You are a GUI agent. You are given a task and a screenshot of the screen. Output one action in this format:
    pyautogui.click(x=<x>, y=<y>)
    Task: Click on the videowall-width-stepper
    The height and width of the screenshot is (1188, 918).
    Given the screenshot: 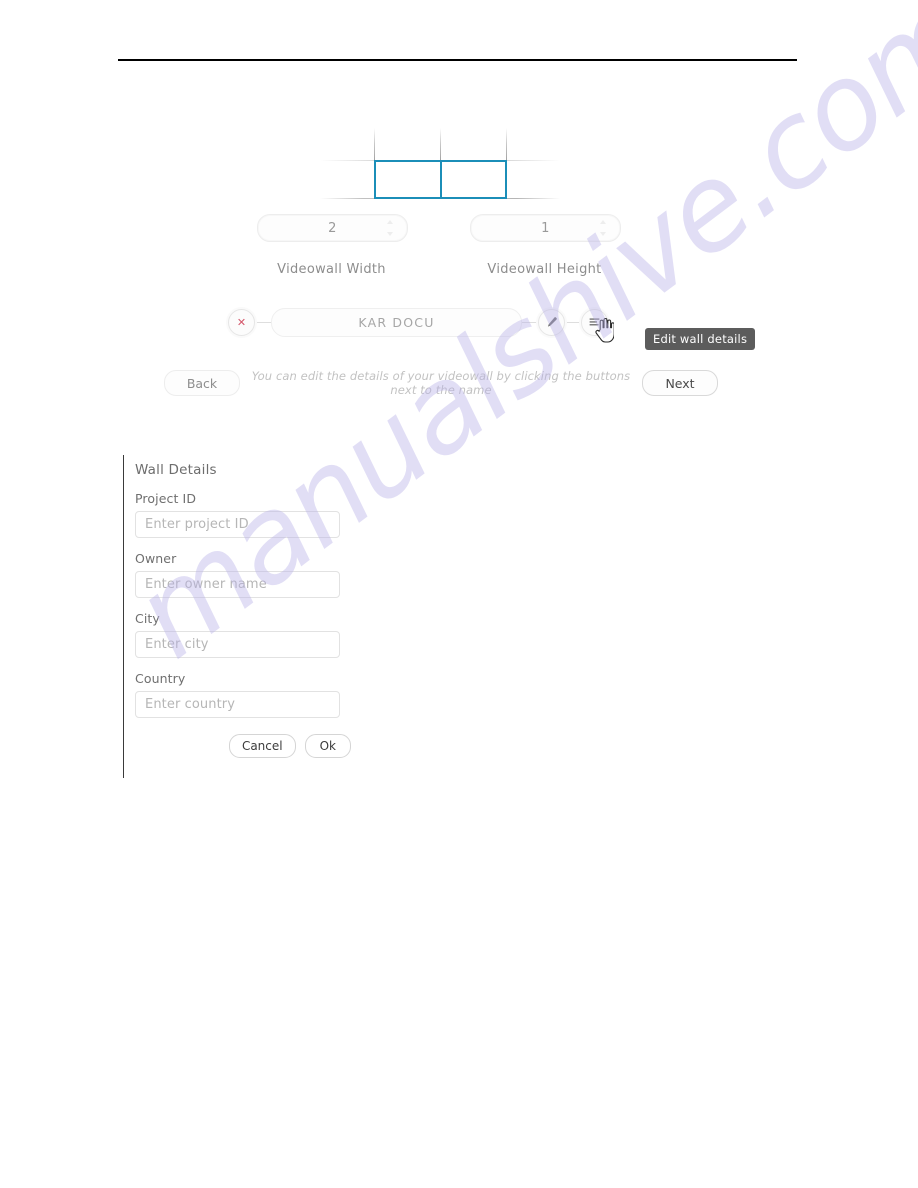 What is the action you would take?
    pyautogui.click(x=390, y=228)
    